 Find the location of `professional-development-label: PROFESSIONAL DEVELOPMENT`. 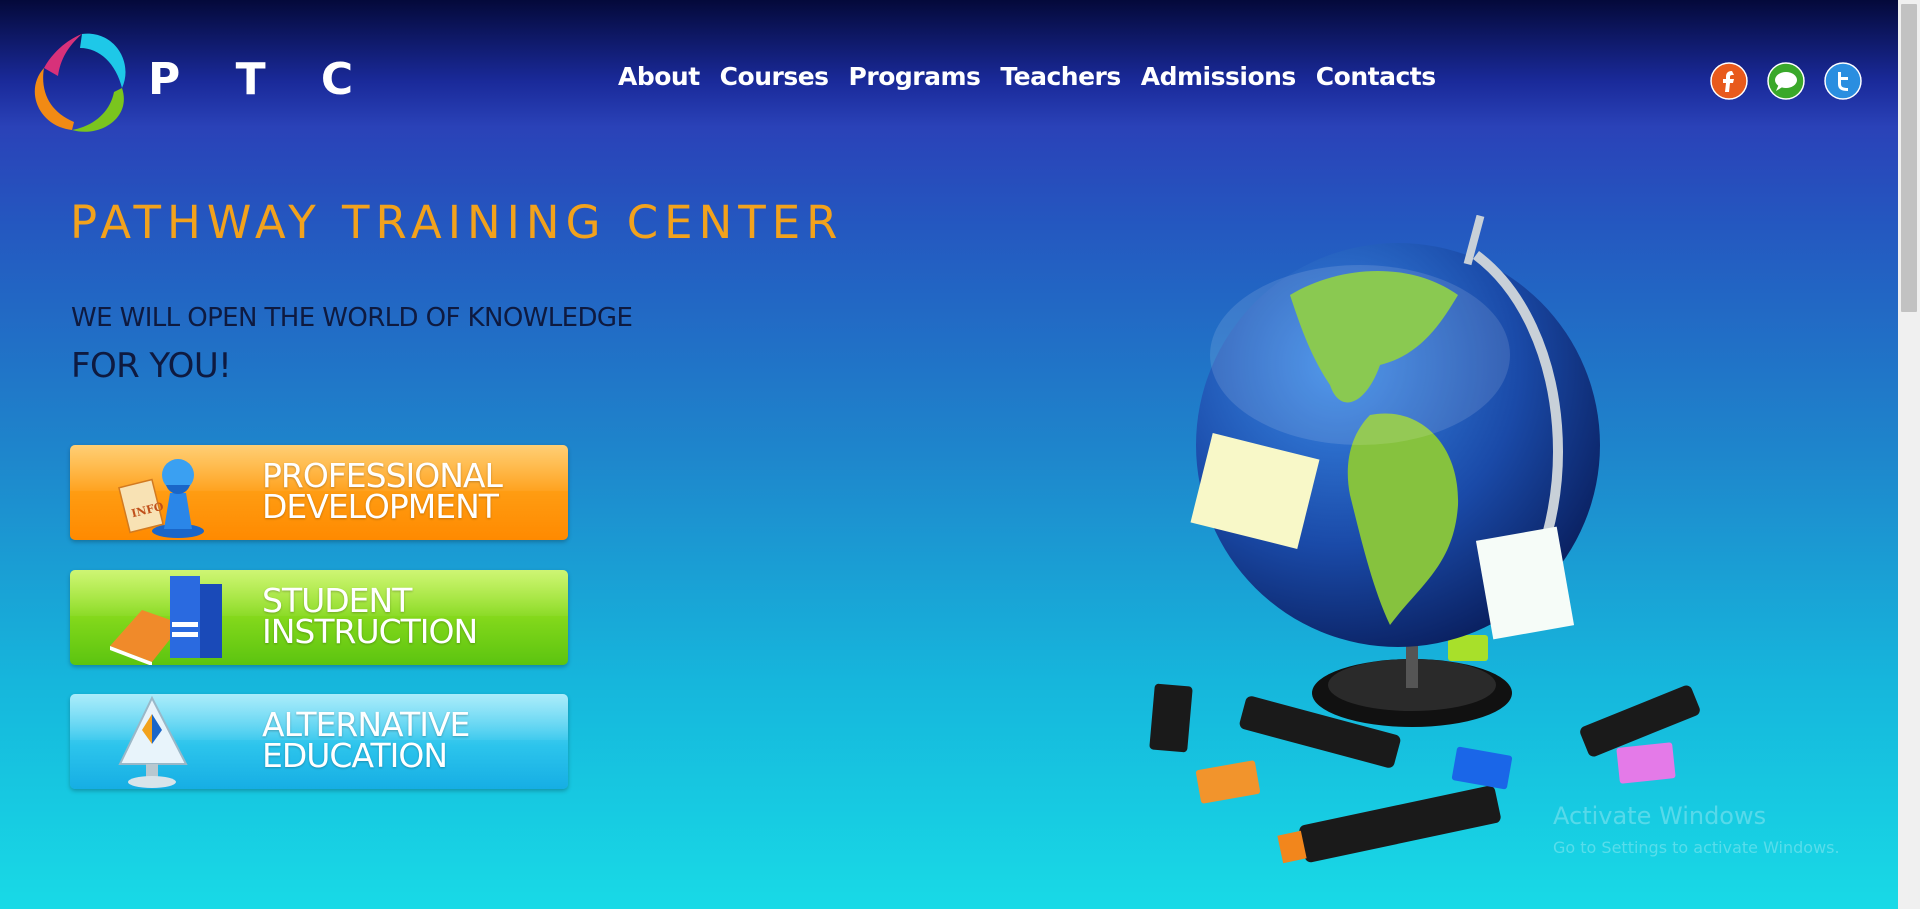

professional-development-label: PROFESSIONAL DEVELOPMENT is located at coordinates (382, 491).